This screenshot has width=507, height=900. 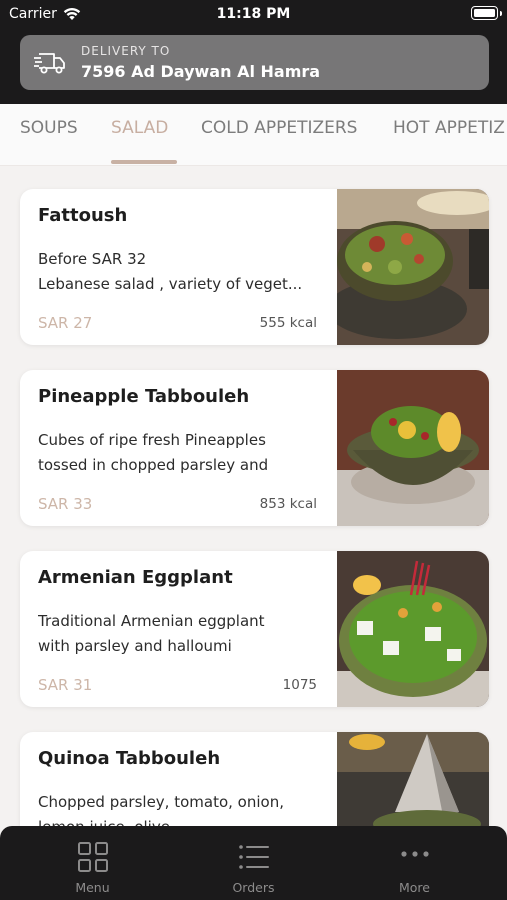 What do you see at coordinates (183, 820) in the screenshot?
I see `item-description-line: lemon juice, olive` at bounding box center [183, 820].